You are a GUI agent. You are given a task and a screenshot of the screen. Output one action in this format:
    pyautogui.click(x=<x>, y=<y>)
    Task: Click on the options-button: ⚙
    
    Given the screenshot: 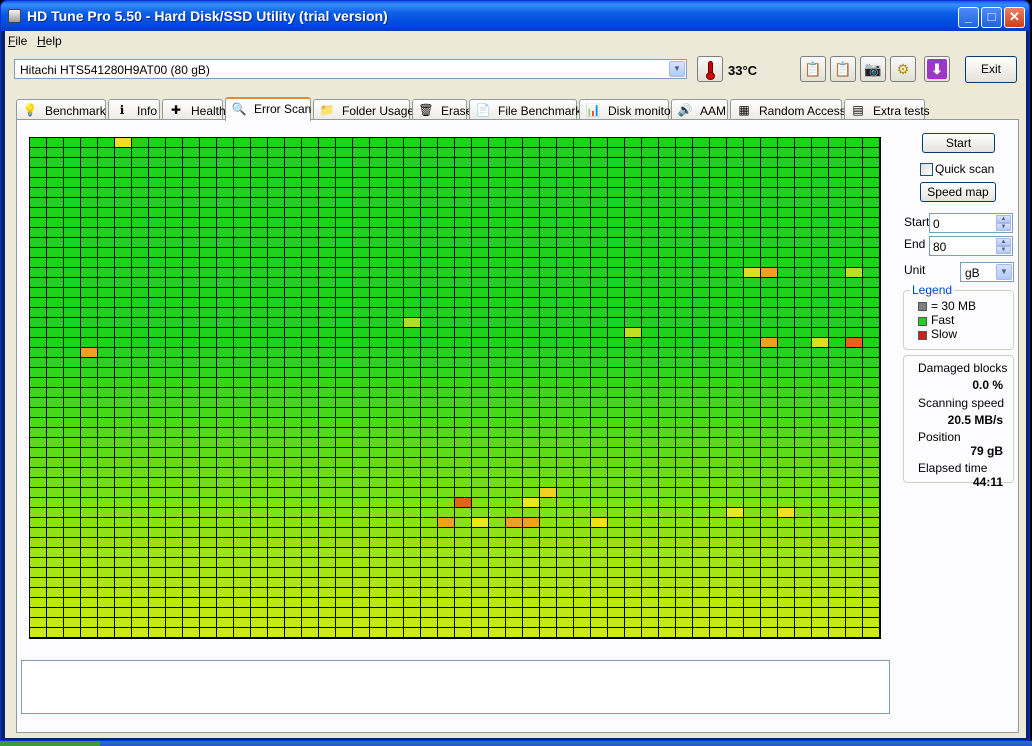 What is the action you would take?
    pyautogui.click(x=903, y=69)
    